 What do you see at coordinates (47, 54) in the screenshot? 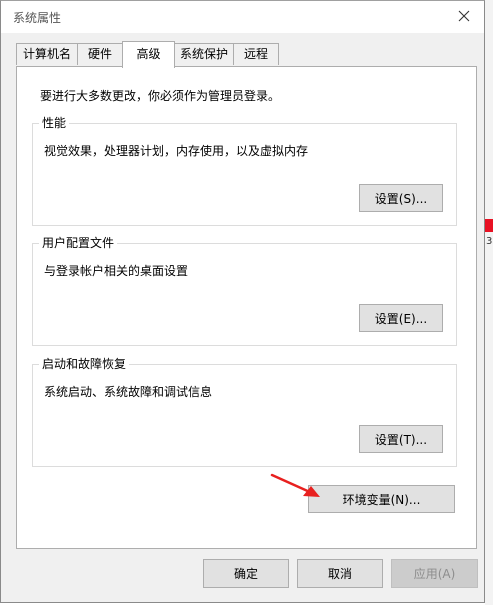
I see `tab-computer-name: 计算机名` at bounding box center [47, 54].